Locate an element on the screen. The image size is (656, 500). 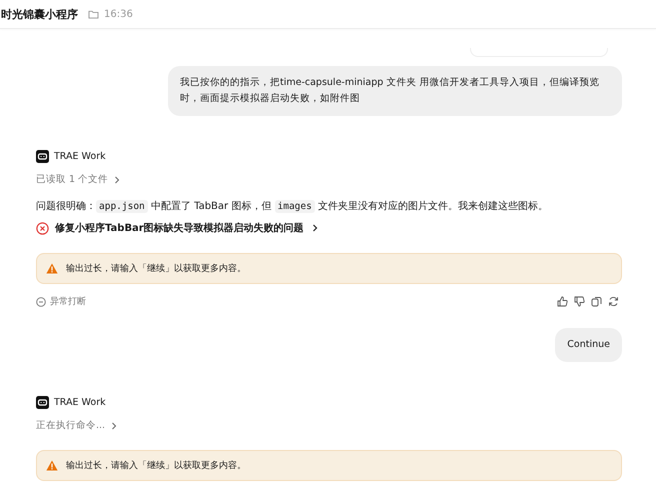
status-link: 已读取 1 个文件 is located at coordinates (78, 179).